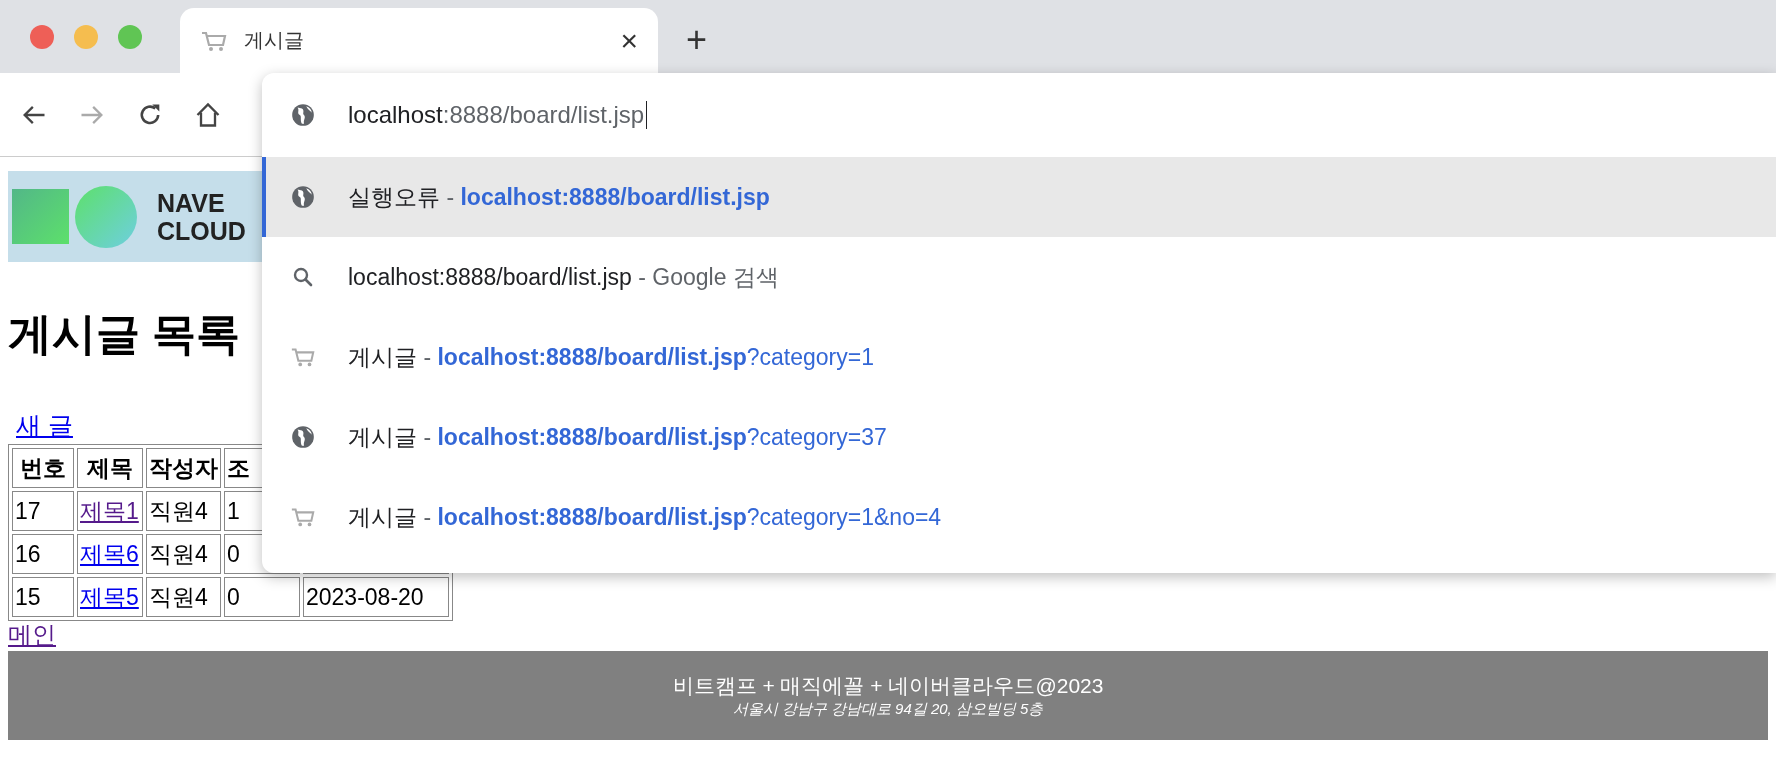 This screenshot has height=762, width=1776. Describe the element at coordinates (183, 468) in the screenshot. I see `column-header: 작성자` at that location.